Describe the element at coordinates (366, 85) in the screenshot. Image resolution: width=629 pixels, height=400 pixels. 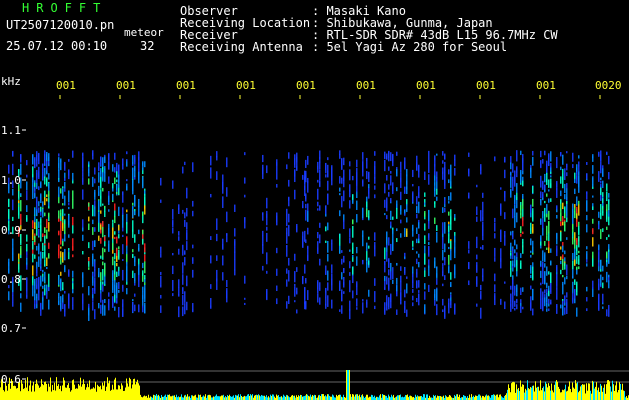
I see `x-tick-label: 001` at that location.